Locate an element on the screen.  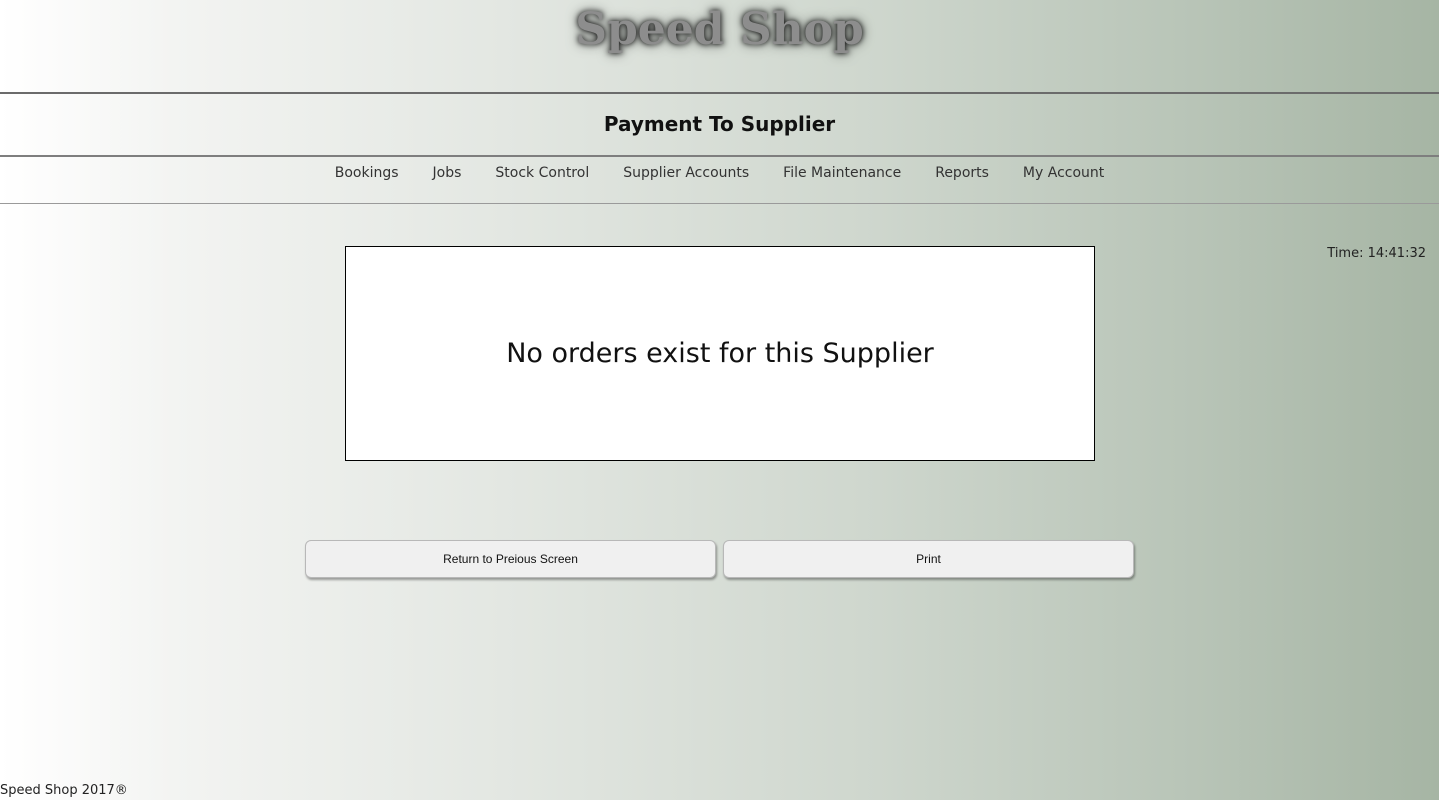
no-orders-message: No orders exist for this Supplier is located at coordinates (720, 353).